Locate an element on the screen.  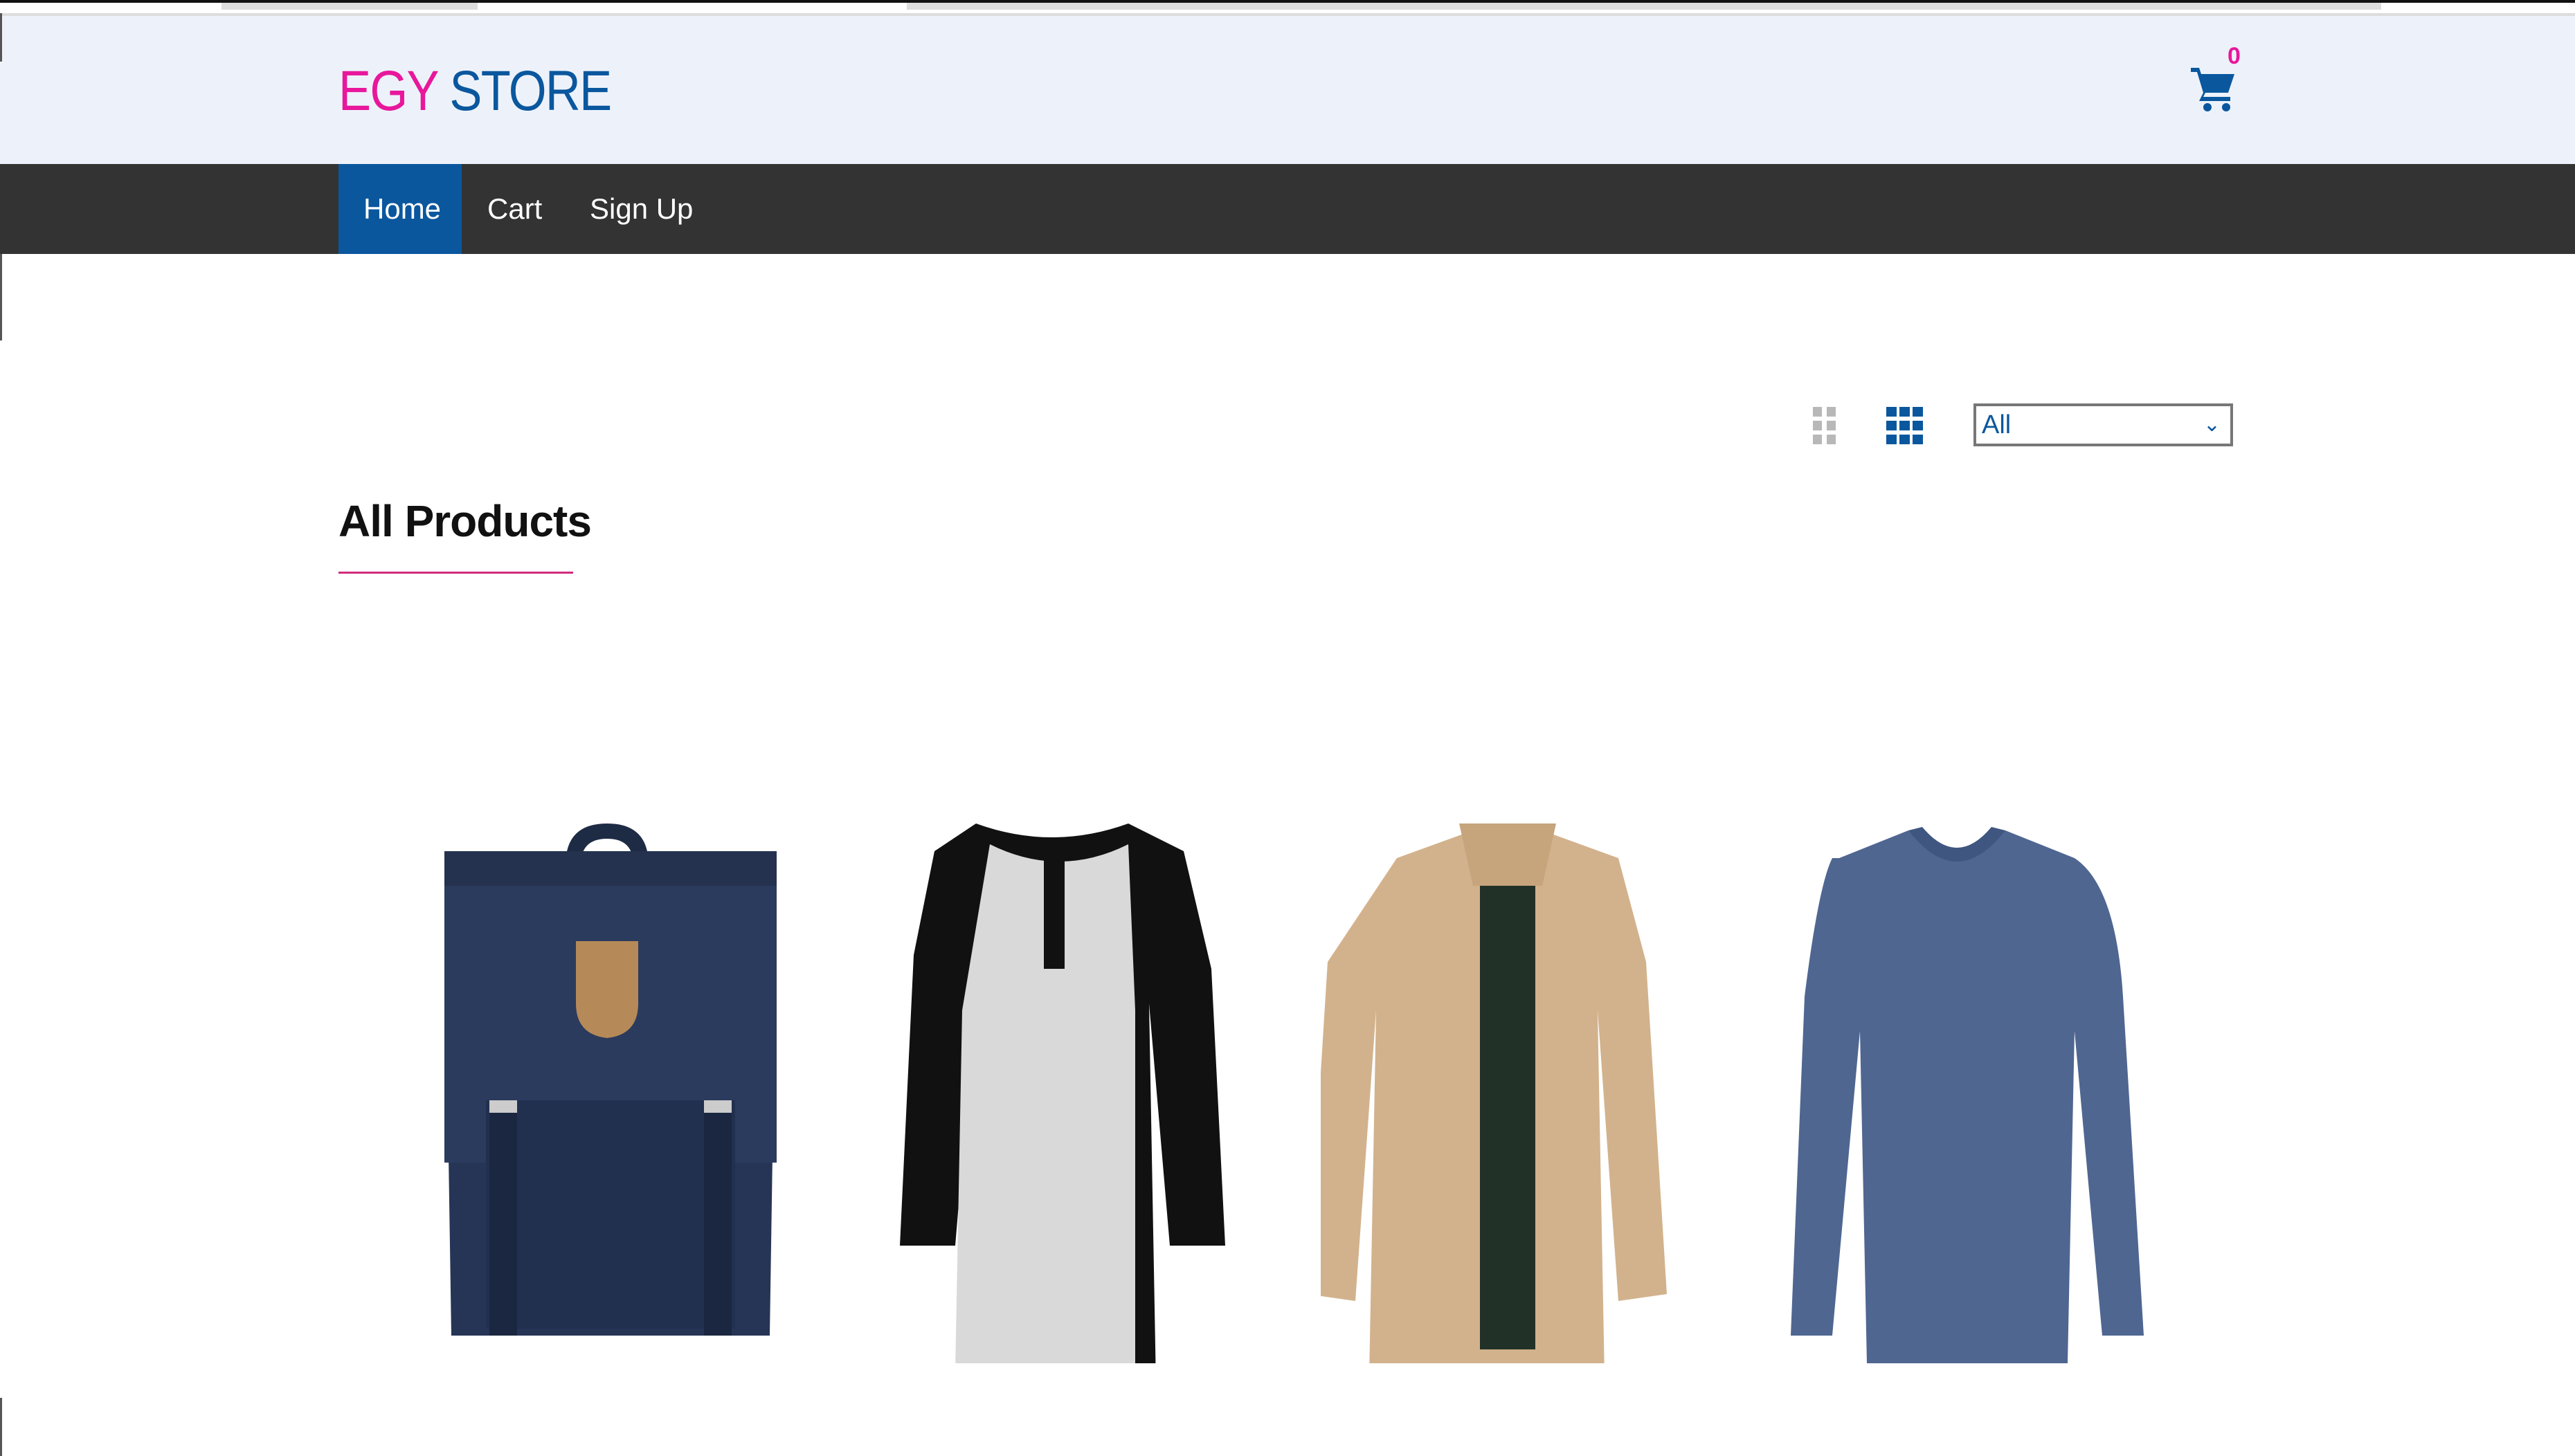
nav-cart: Cart is located at coordinates (514, 209).